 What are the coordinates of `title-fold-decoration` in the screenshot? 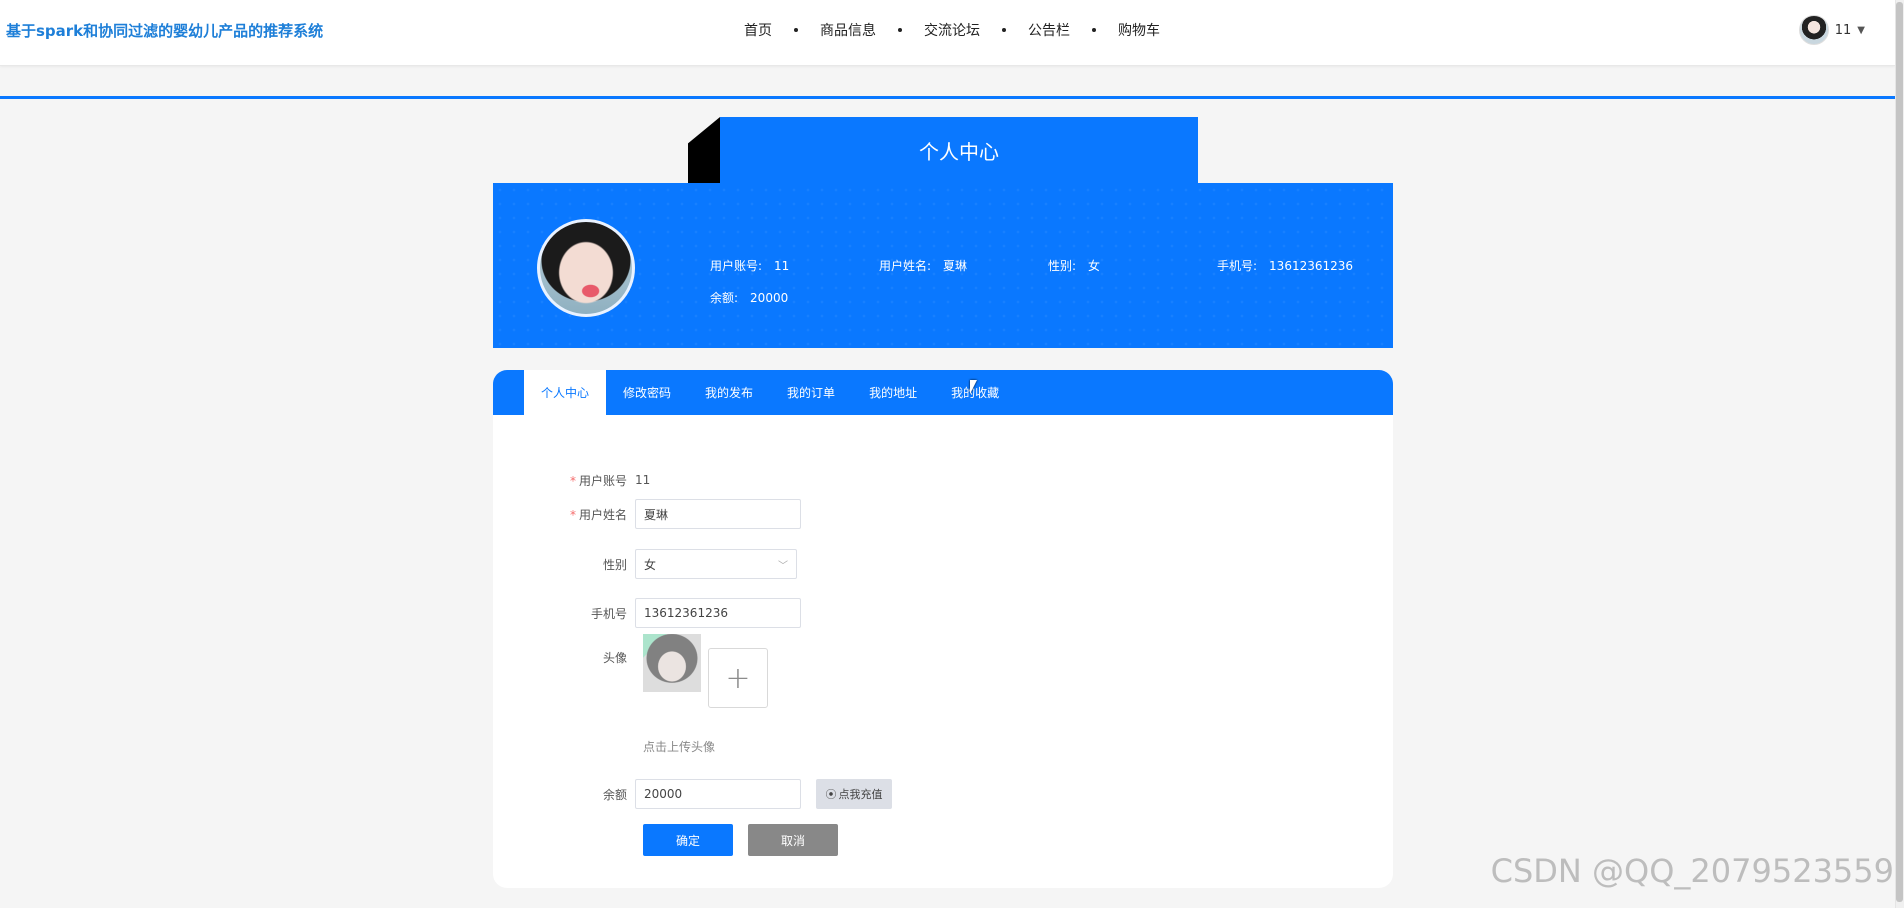 It's located at (704, 150).